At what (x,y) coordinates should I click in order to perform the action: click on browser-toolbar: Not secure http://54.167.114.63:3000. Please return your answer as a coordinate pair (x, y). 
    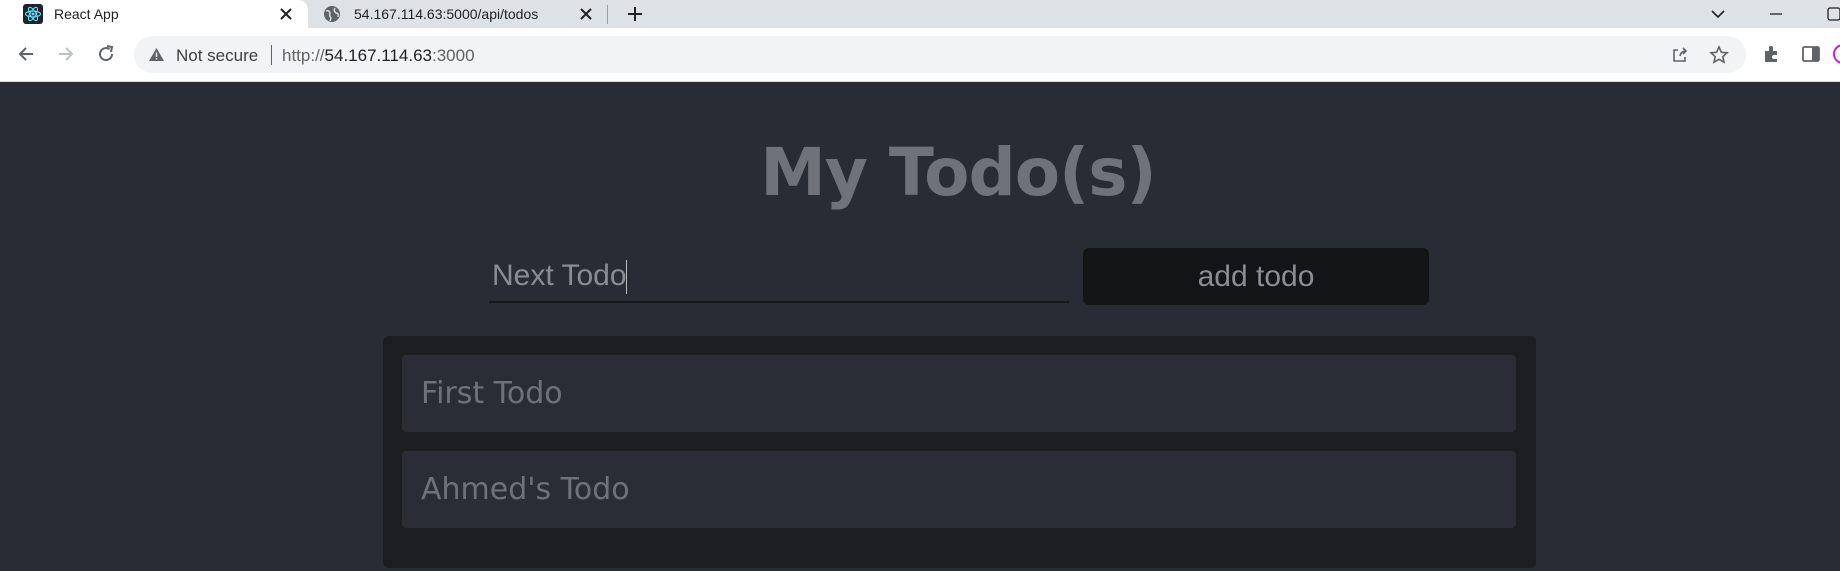
    Looking at the image, I should click on (920, 55).